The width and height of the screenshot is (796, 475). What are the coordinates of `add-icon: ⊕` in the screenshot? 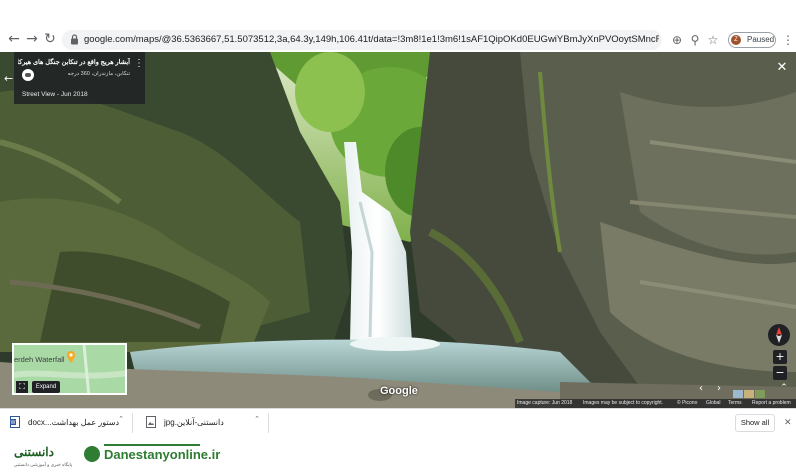 It's located at (677, 40).